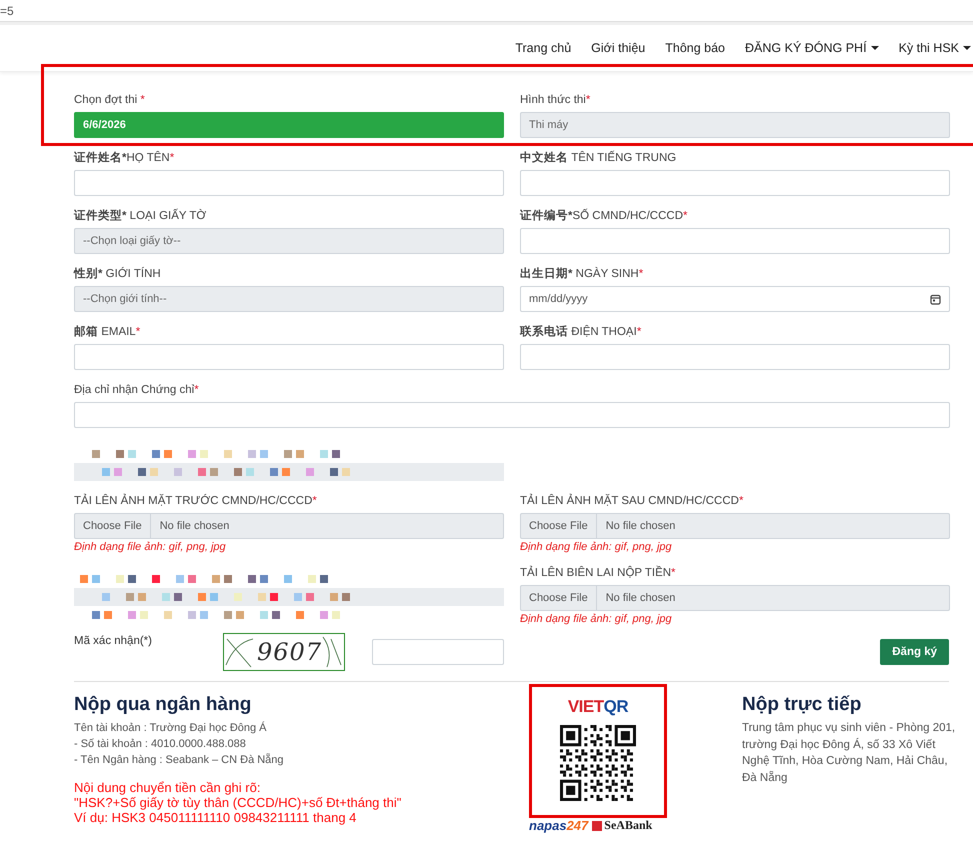 The image size is (973, 861). Describe the element at coordinates (802, 705) in the screenshot. I see `section-heading: Nộp trực tiếp` at that location.